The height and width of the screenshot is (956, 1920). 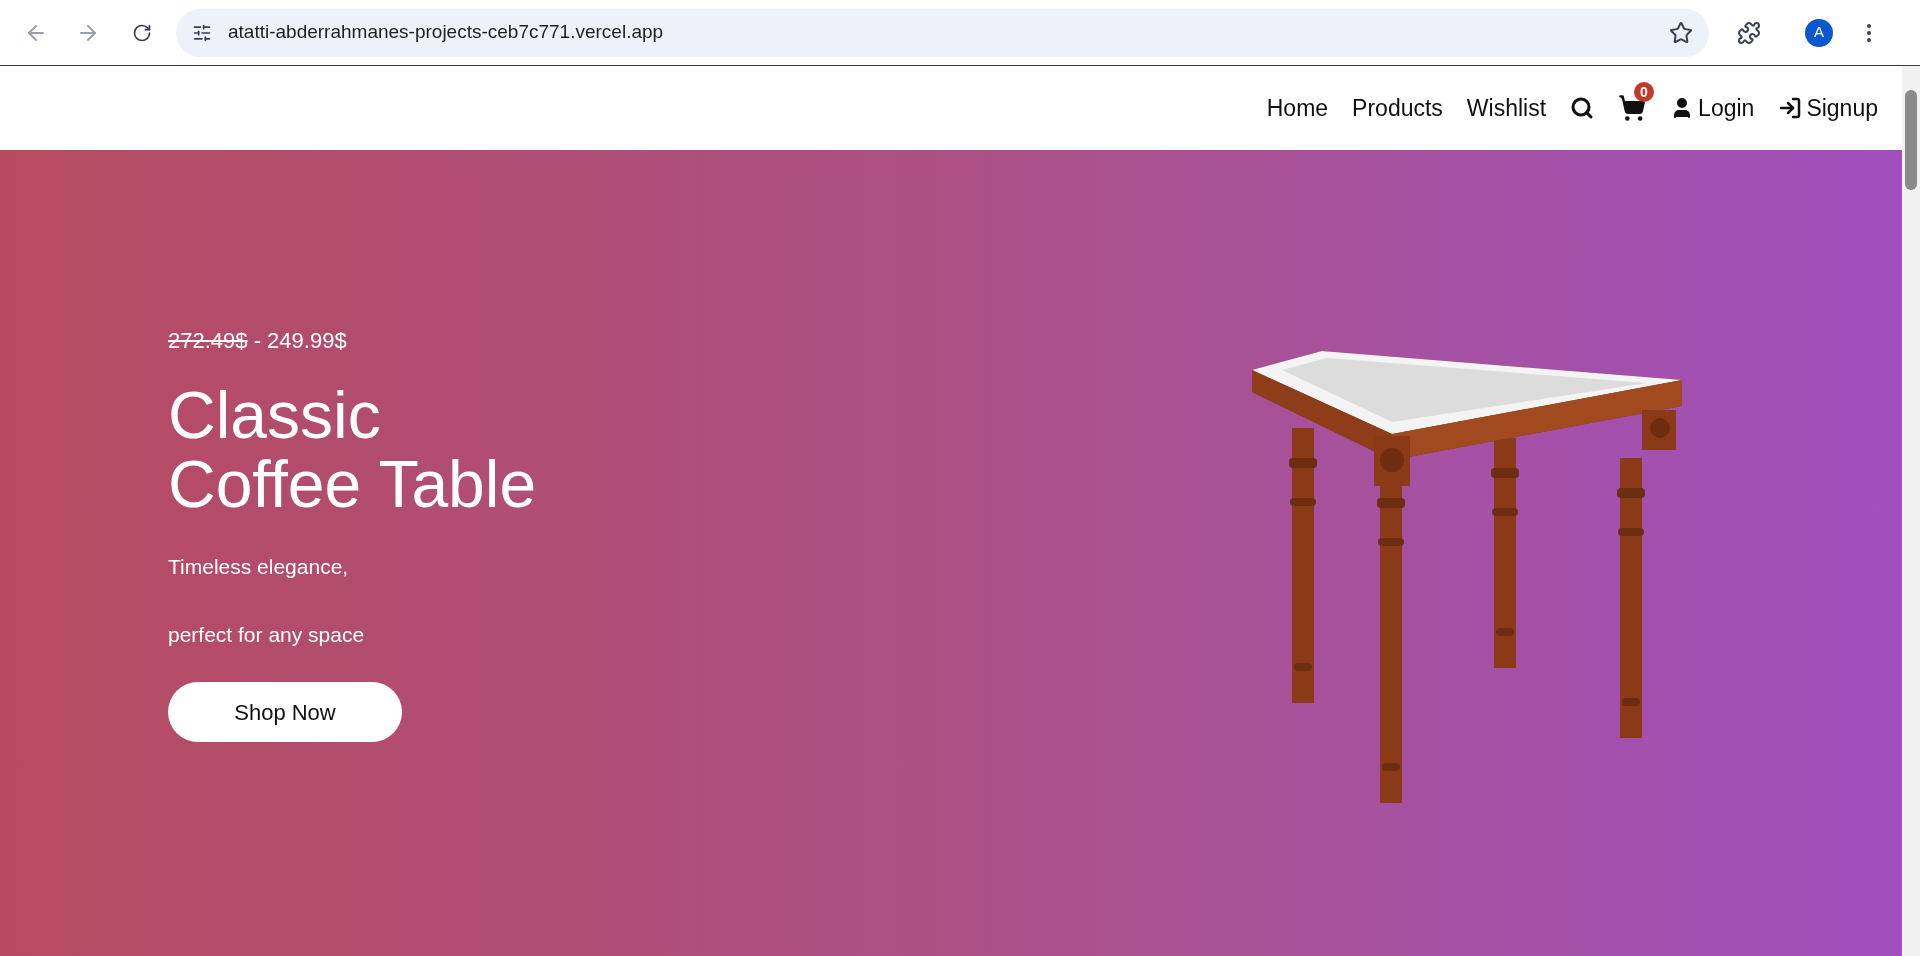 What do you see at coordinates (1790, 108) in the screenshot?
I see `sign-in-arrow-icon` at bounding box center [1790, 108].